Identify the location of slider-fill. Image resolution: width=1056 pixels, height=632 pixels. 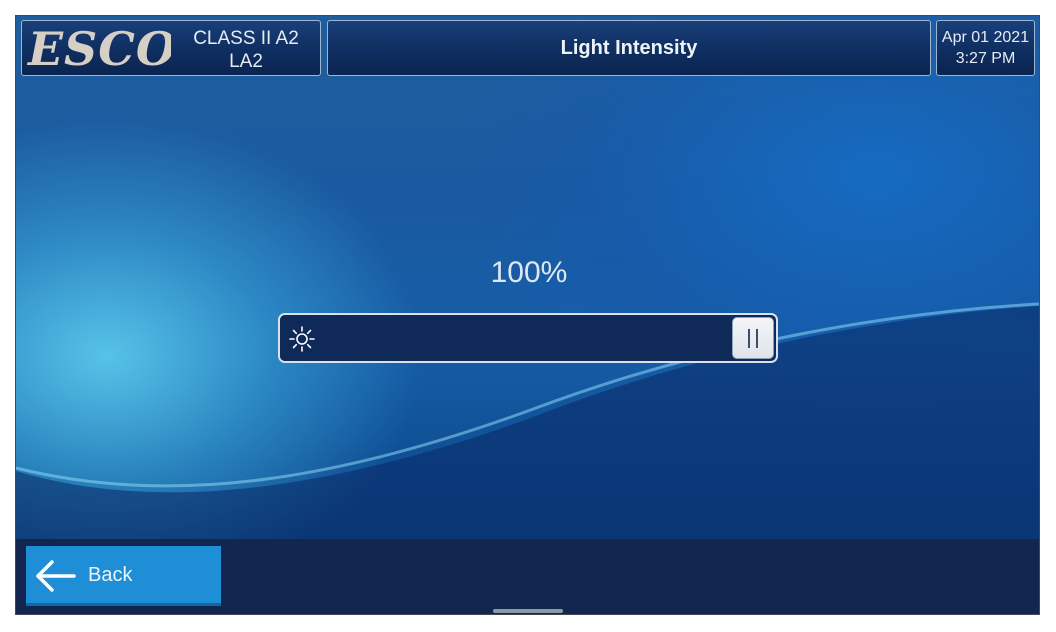
(516, 338).